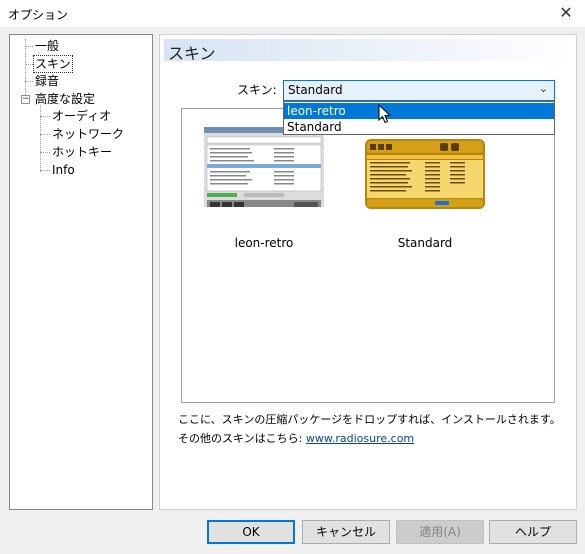  What do you see at coordinates (419, 111) in the screenshot?
I see `dropdown-option-leon-retro: leon-retro` at bounding box center [419, 111].